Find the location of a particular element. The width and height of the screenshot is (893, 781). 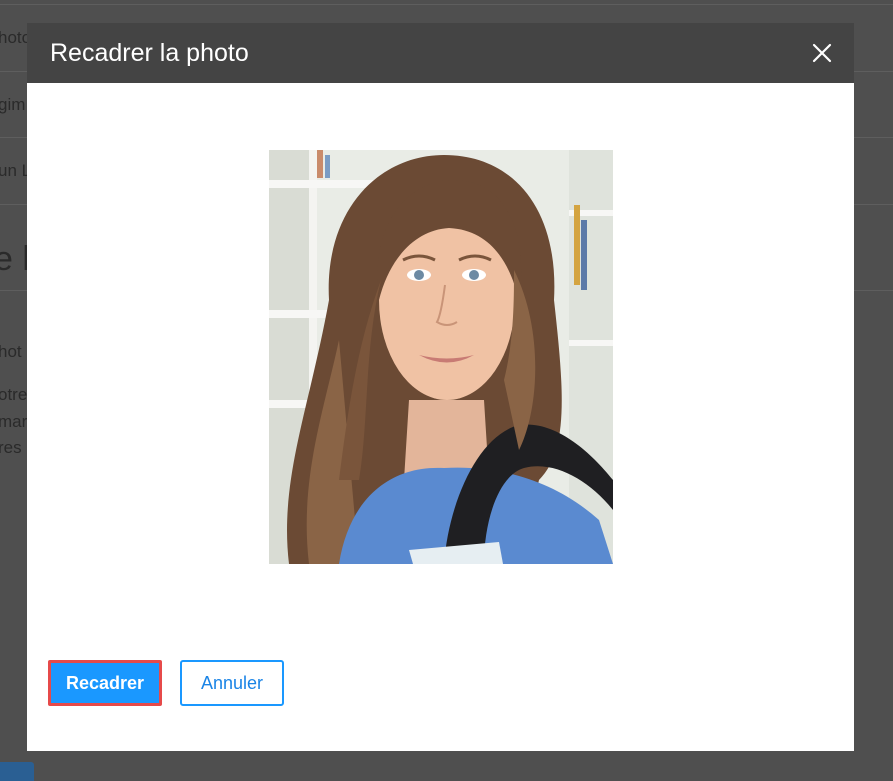

background-heading: e l is located at coordinates (15, 259).